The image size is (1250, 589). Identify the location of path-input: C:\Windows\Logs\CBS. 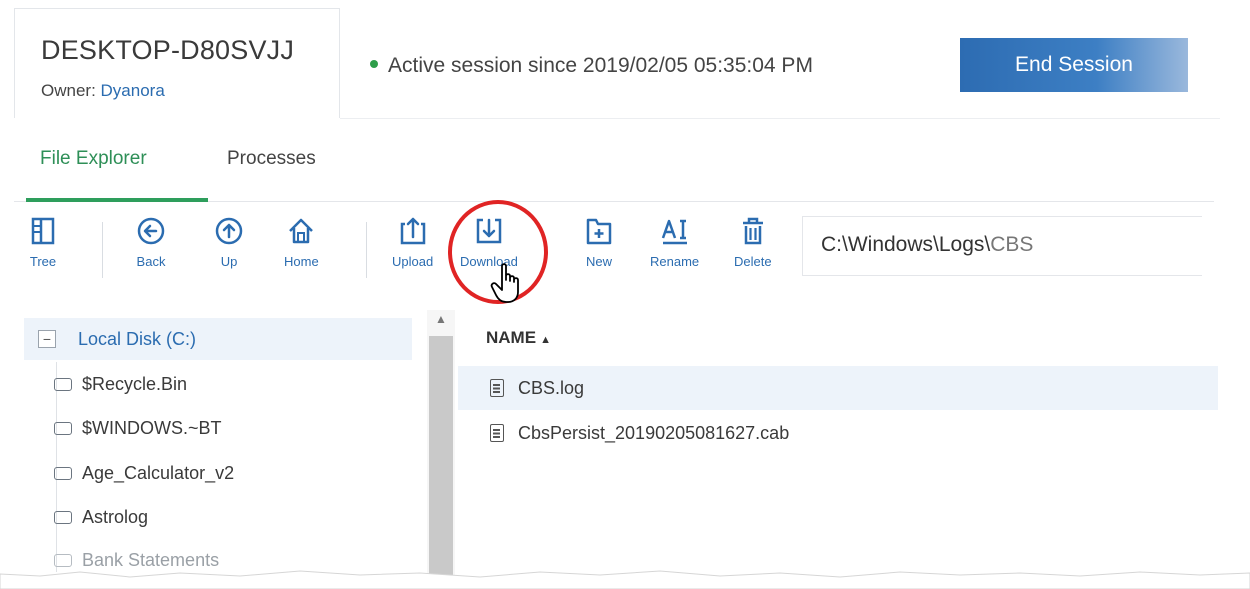
(1002, 246).